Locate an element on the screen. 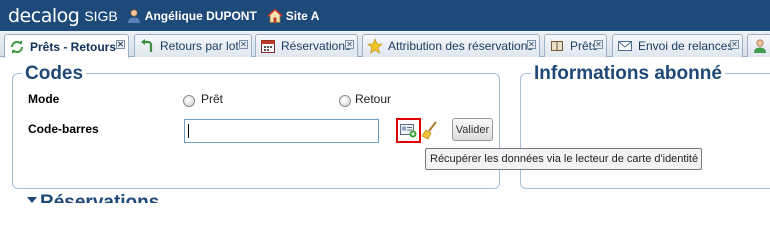 Image resolution: width=770 pixels, height=240 pixels. brand-subtitle: SIGB is located at coordinates (101, 15).